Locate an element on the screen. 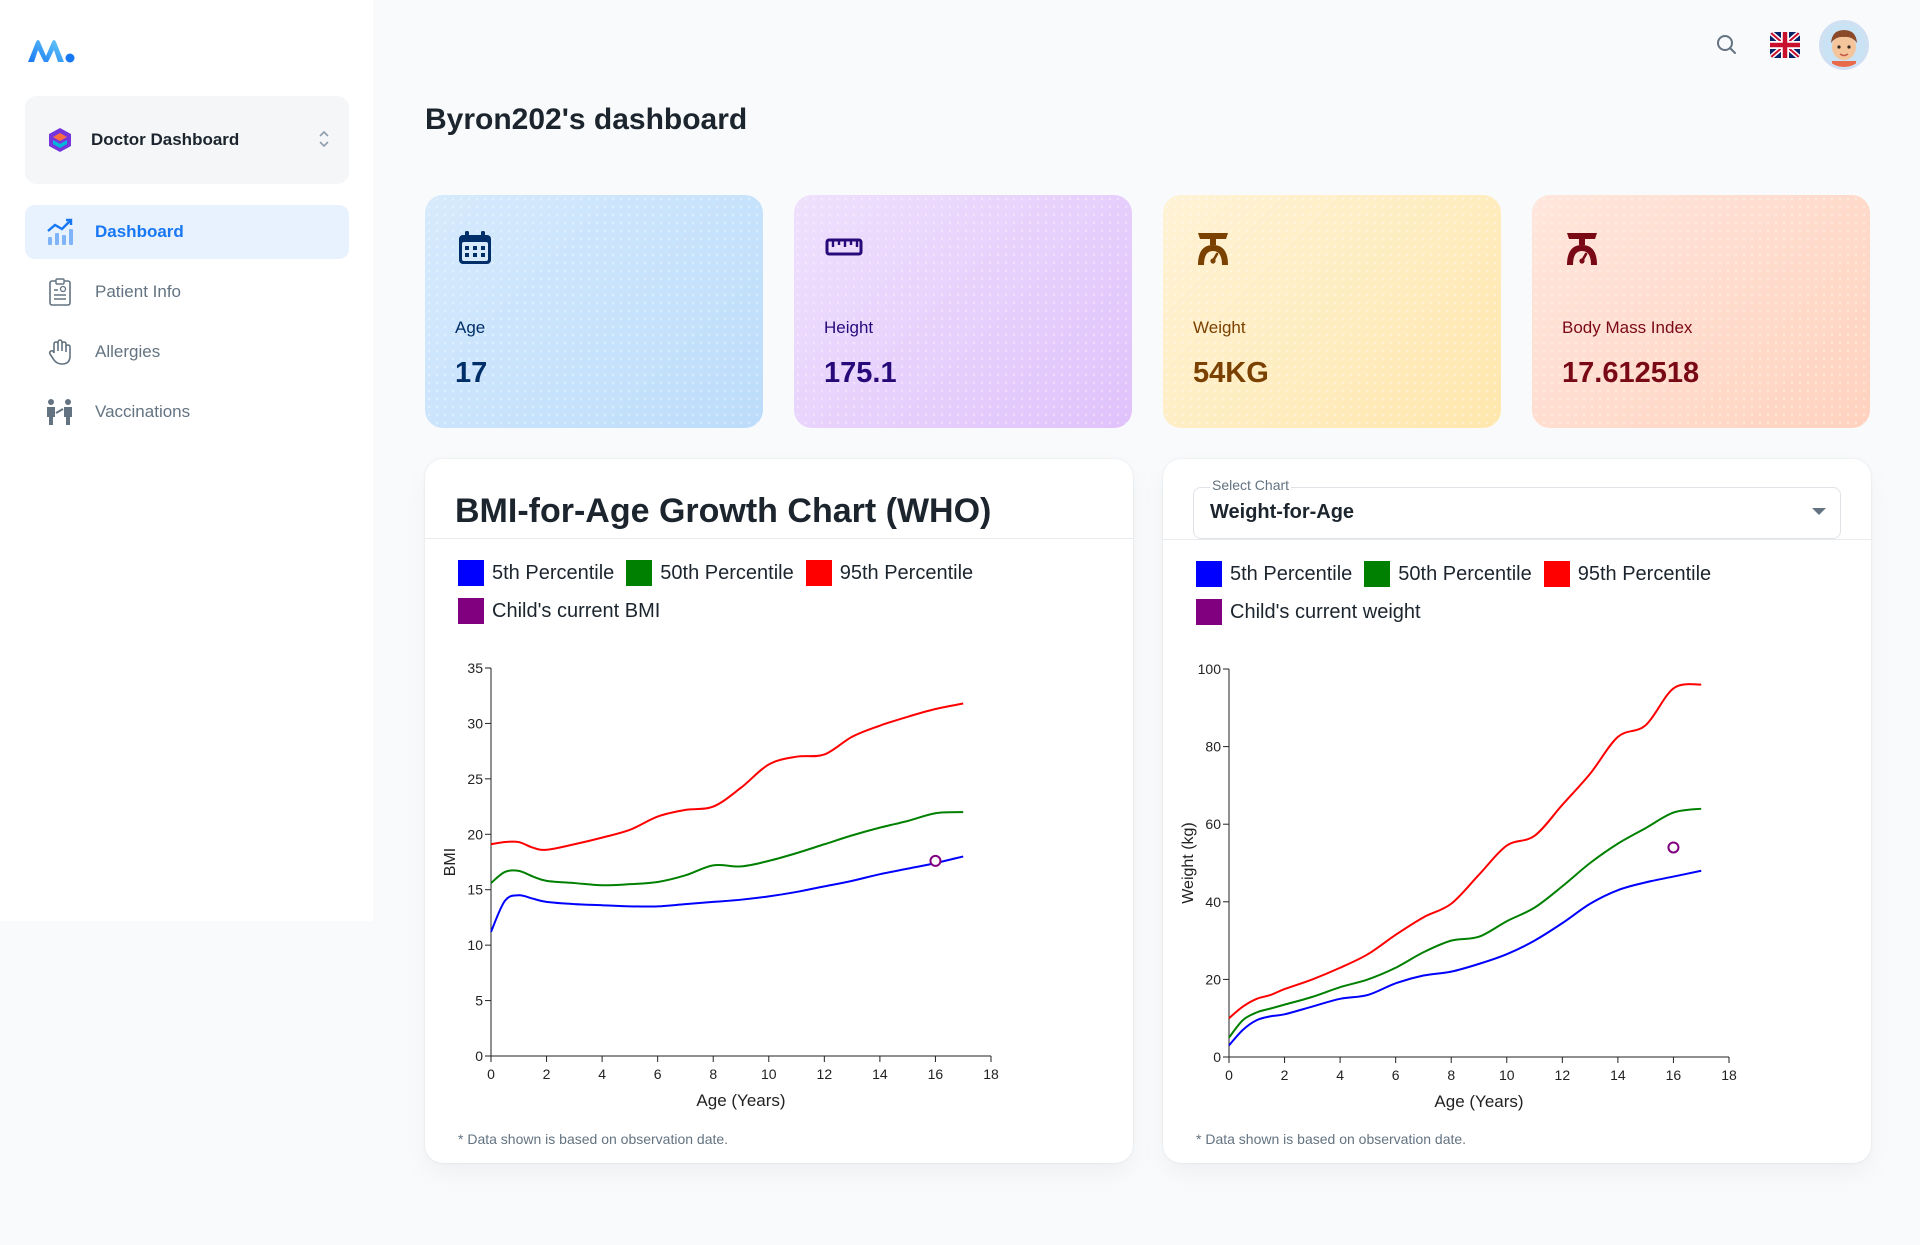 This screenshot has height=1245, width=1920. stat-label-bmi: Body Mass Index is located at coordinates (1627, 327).